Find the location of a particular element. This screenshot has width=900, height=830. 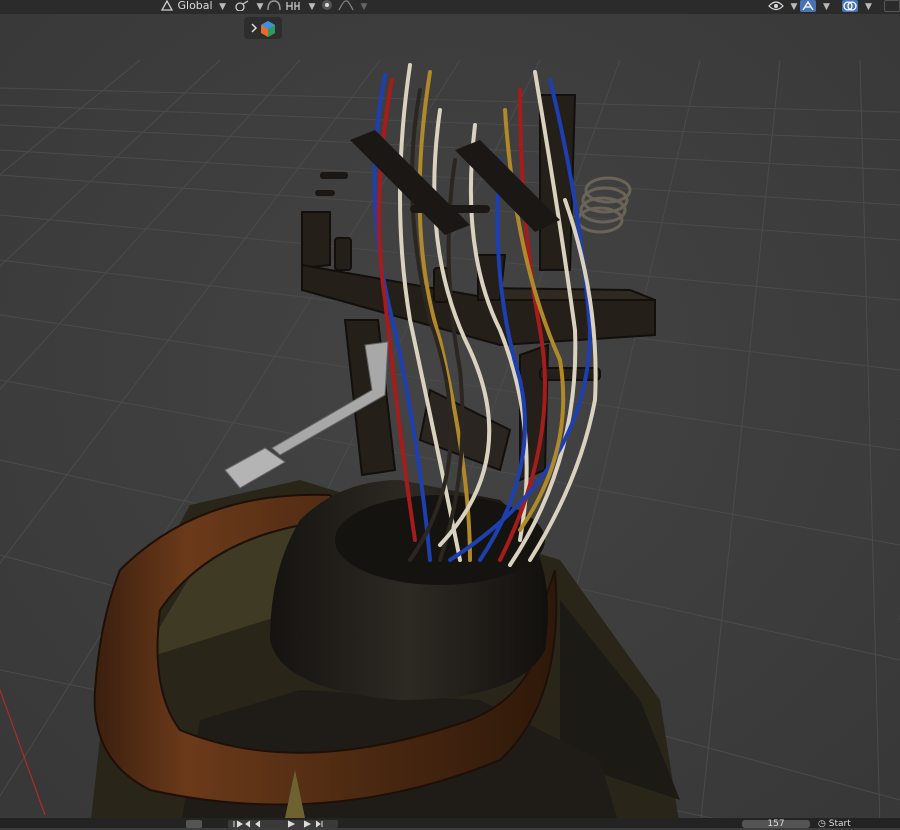

transform-orientation-dropdown: Global ▼ is located at coordinates (193, 6).